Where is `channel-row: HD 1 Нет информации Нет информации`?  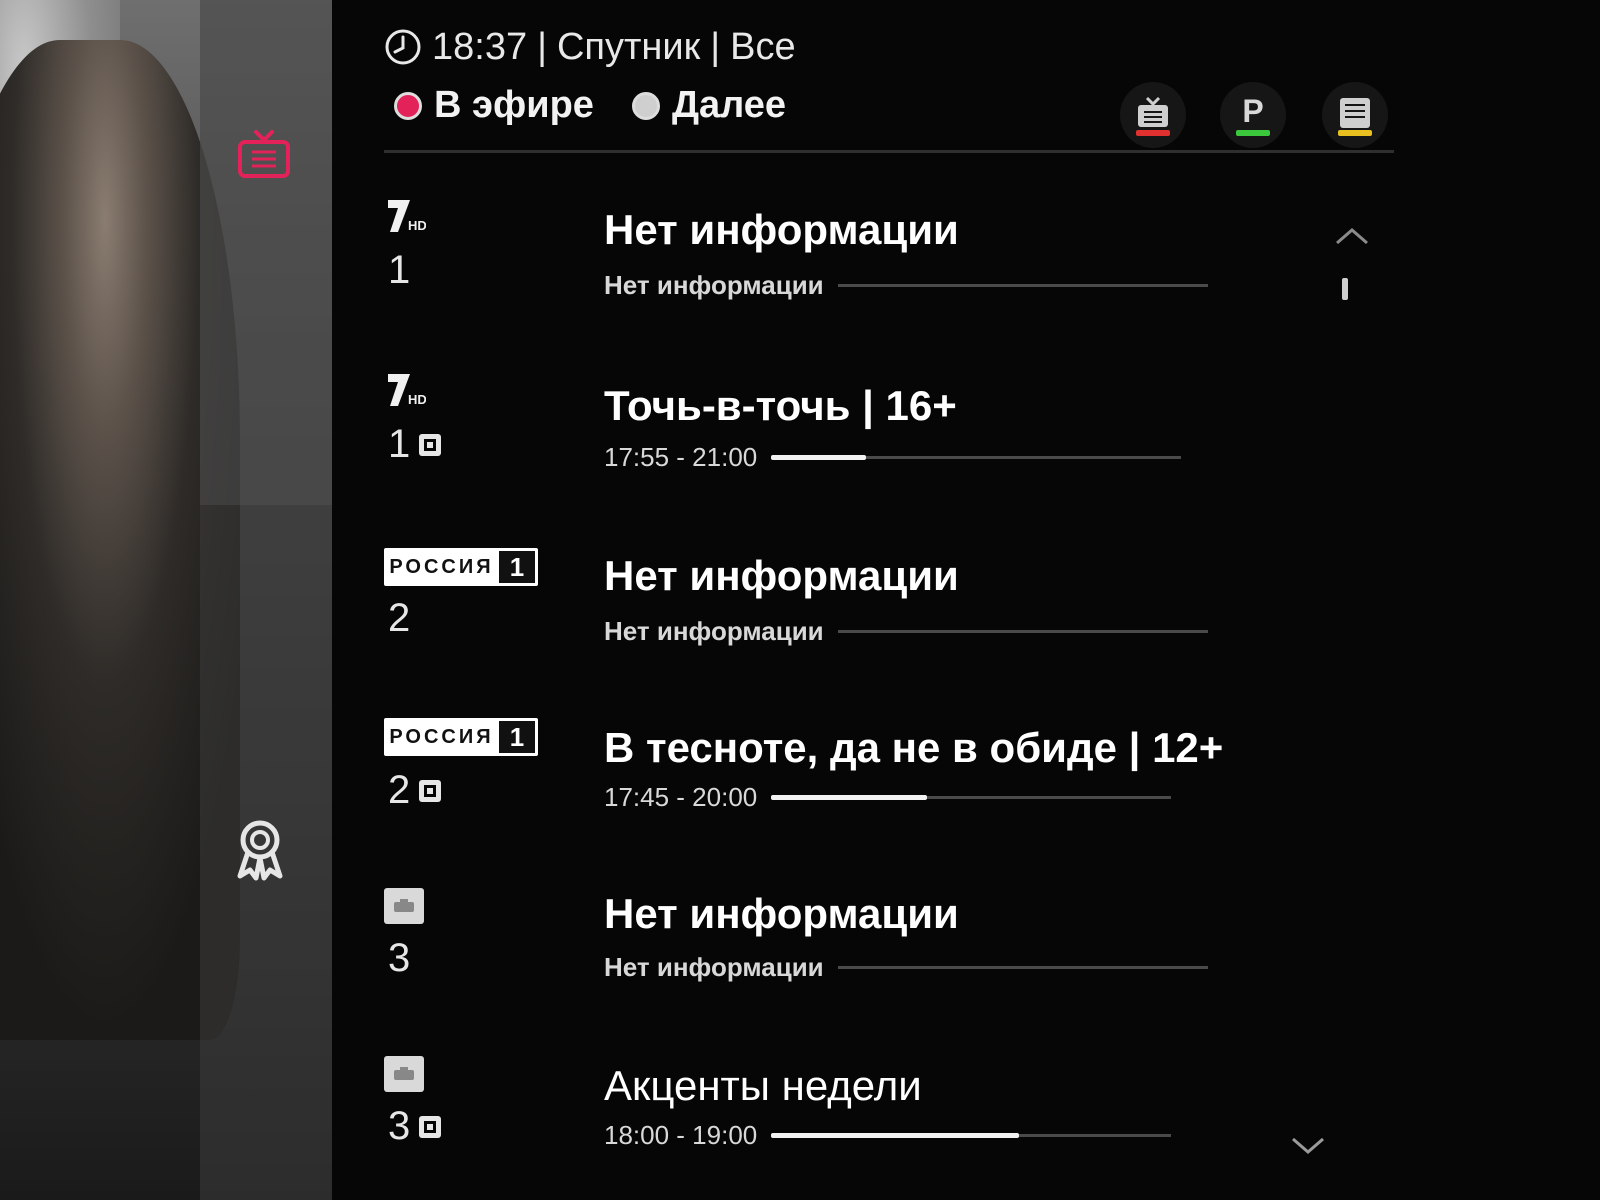
channel-row: HD 1 Нет информации Нет информации is located at coordinates (796, 271).